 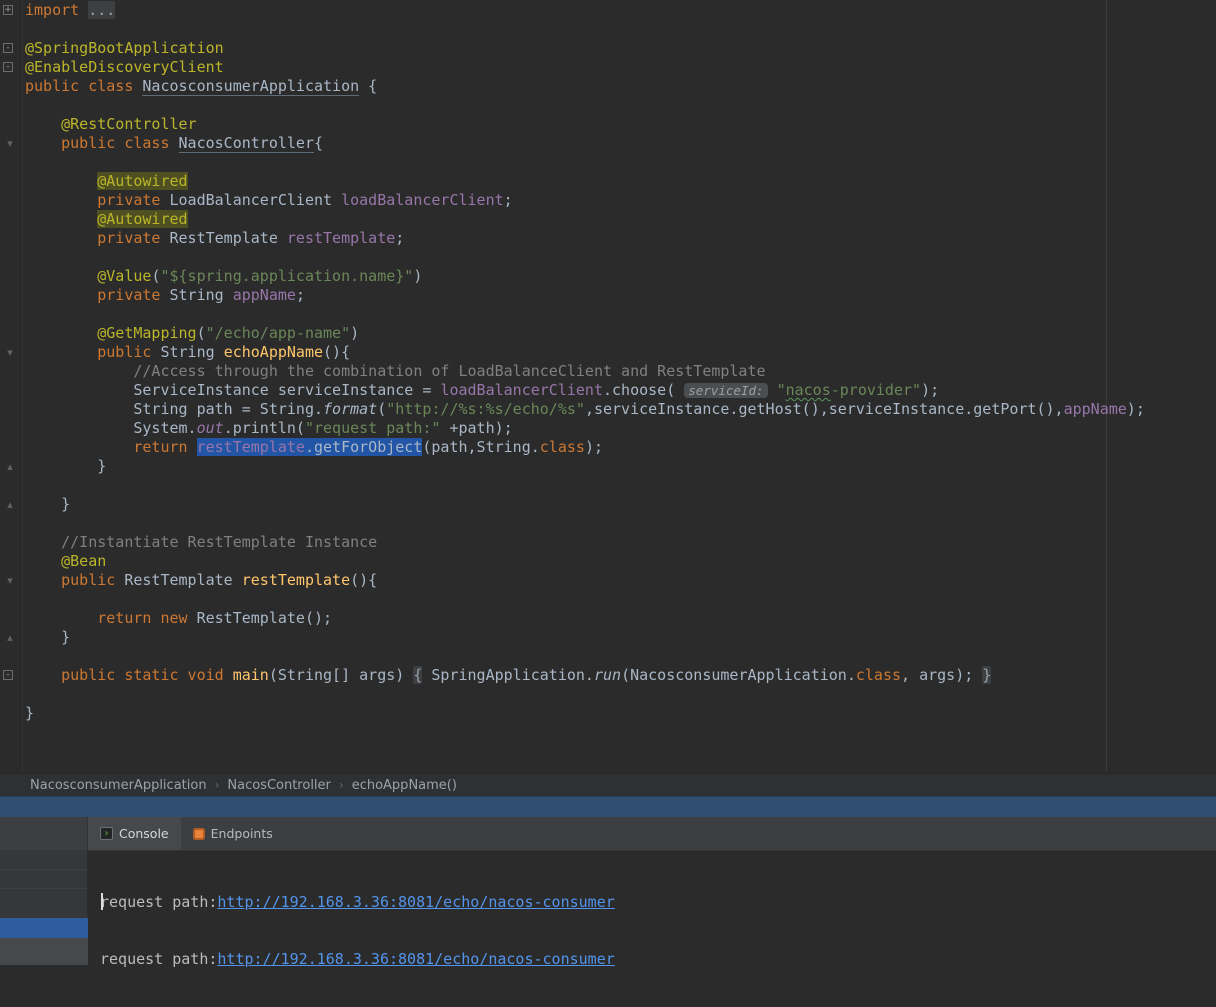 I want to click on code-token: @GetMapping, so click(x=147, y=333).